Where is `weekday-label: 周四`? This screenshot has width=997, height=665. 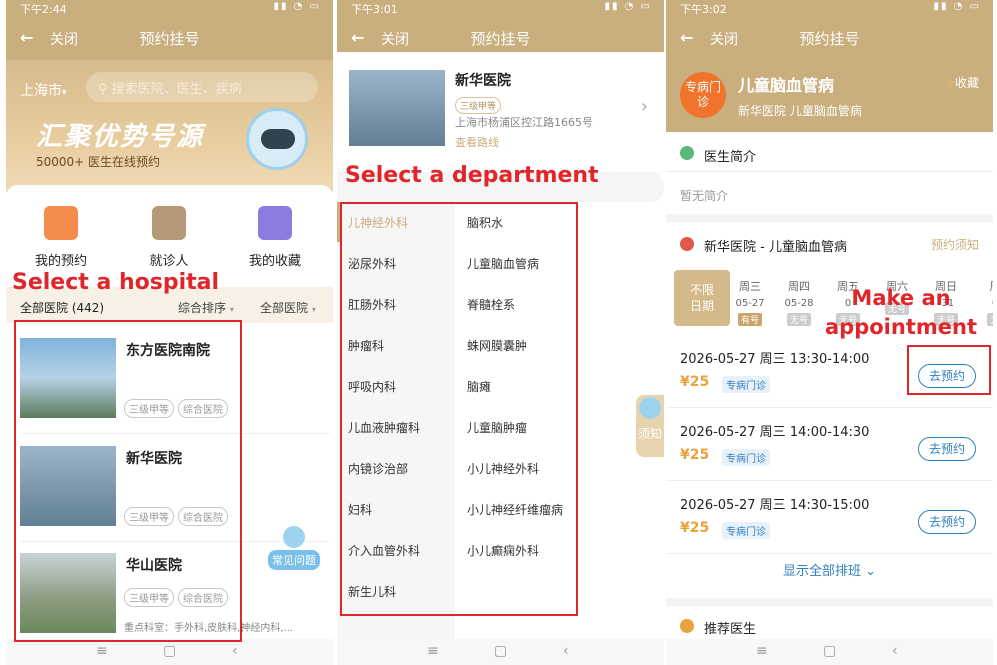
weekday-label: 周四 is located at coordinates (799, 286).